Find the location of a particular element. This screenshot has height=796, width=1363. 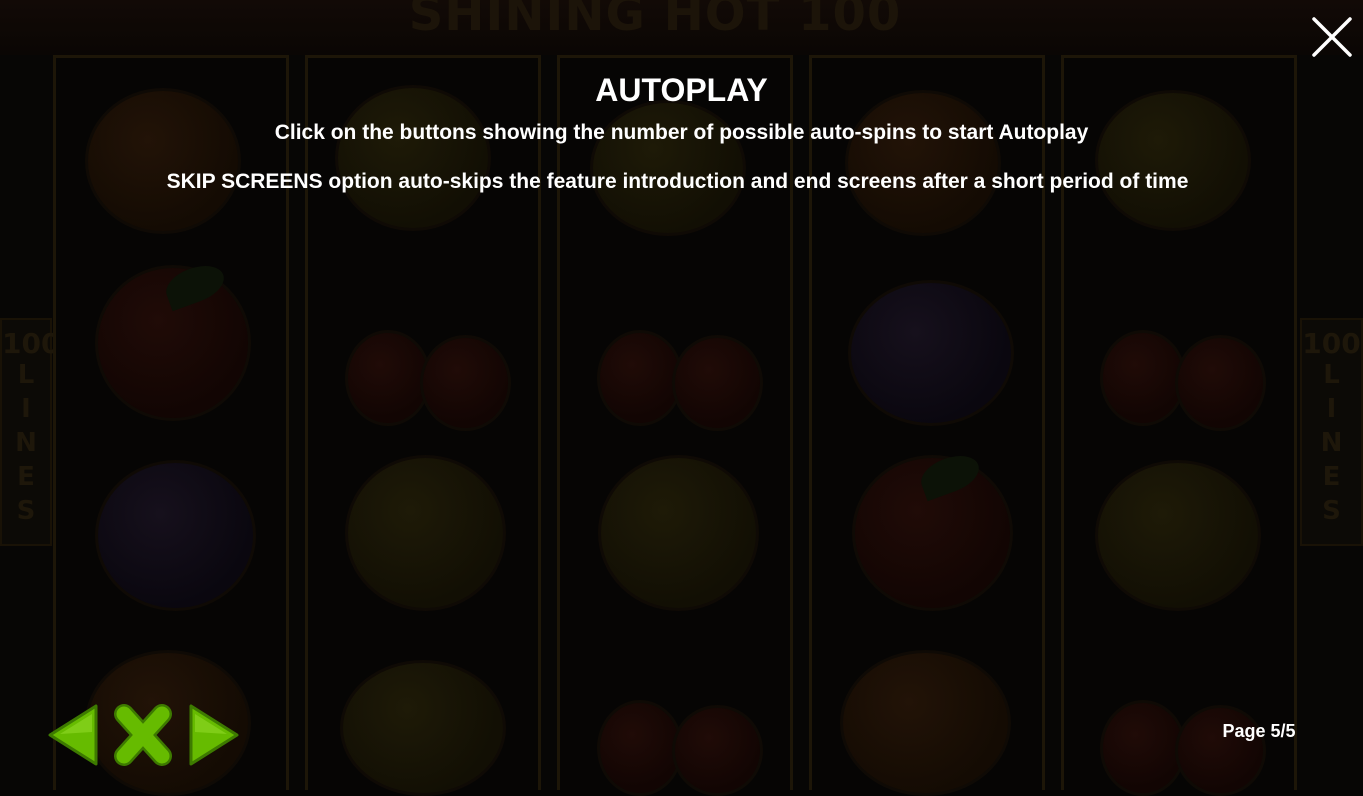

previous-page-button is located at coordinates (73, 735).